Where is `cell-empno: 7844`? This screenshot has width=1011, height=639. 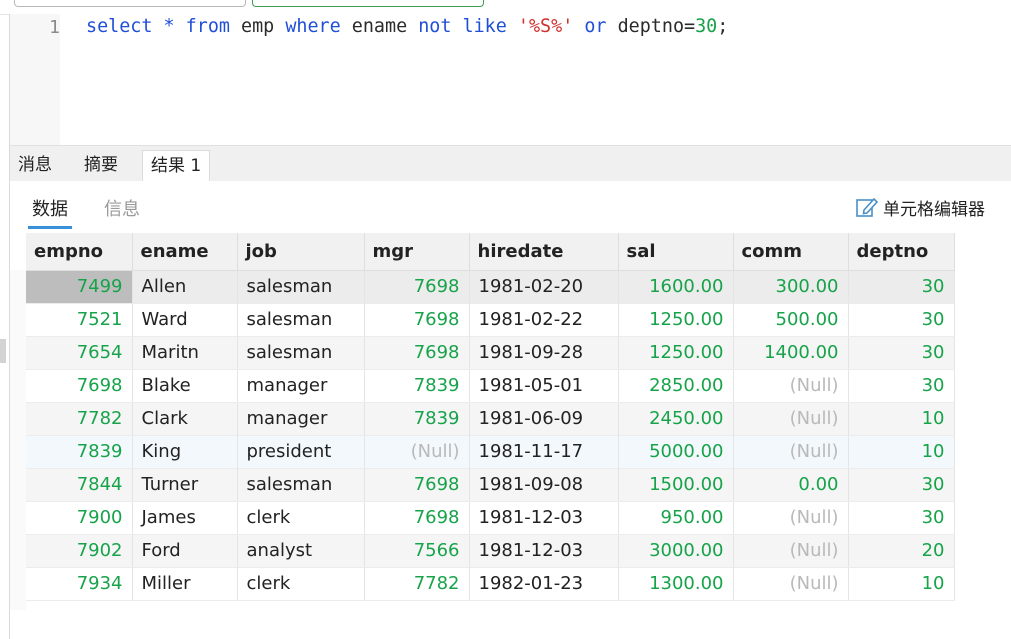
cell-empno: 7844 is located at coordinates (79, 485).